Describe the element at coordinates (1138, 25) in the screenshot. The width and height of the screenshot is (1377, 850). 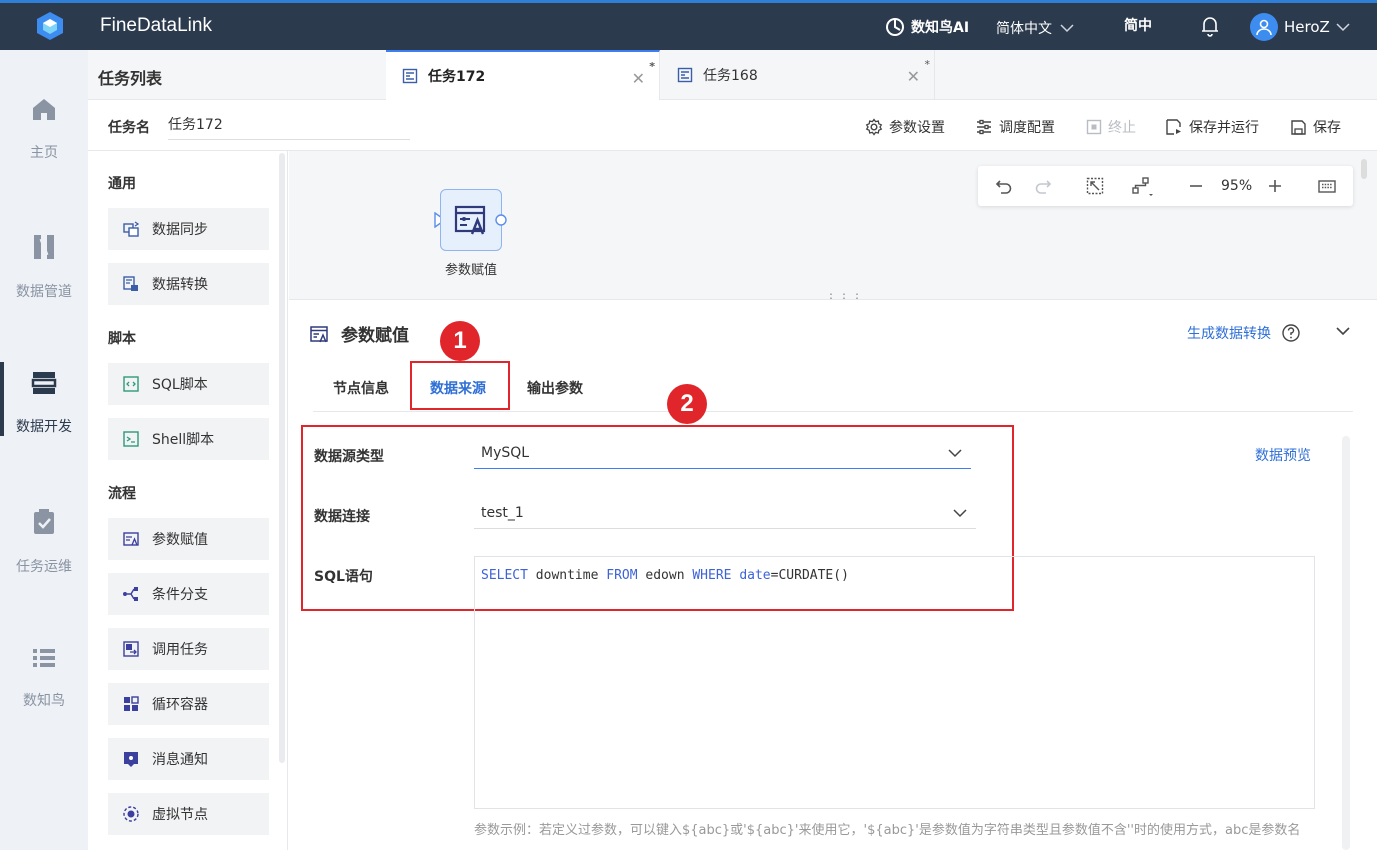
I see `locale-toggle: 简中` at that location.